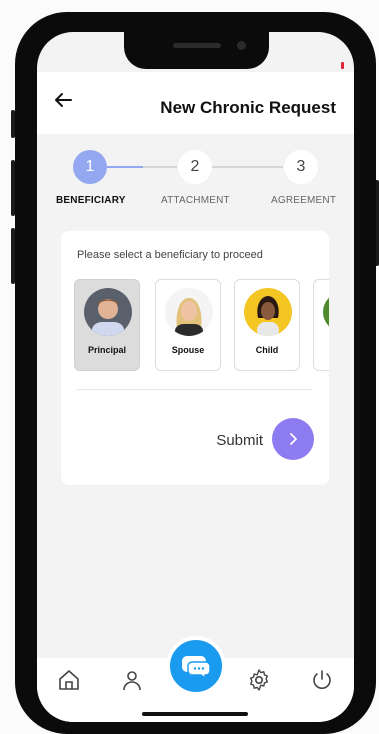  Describe the element at coordinates (267, 350) in the screenshot. I see `beneficiary-label: Child` at that location.